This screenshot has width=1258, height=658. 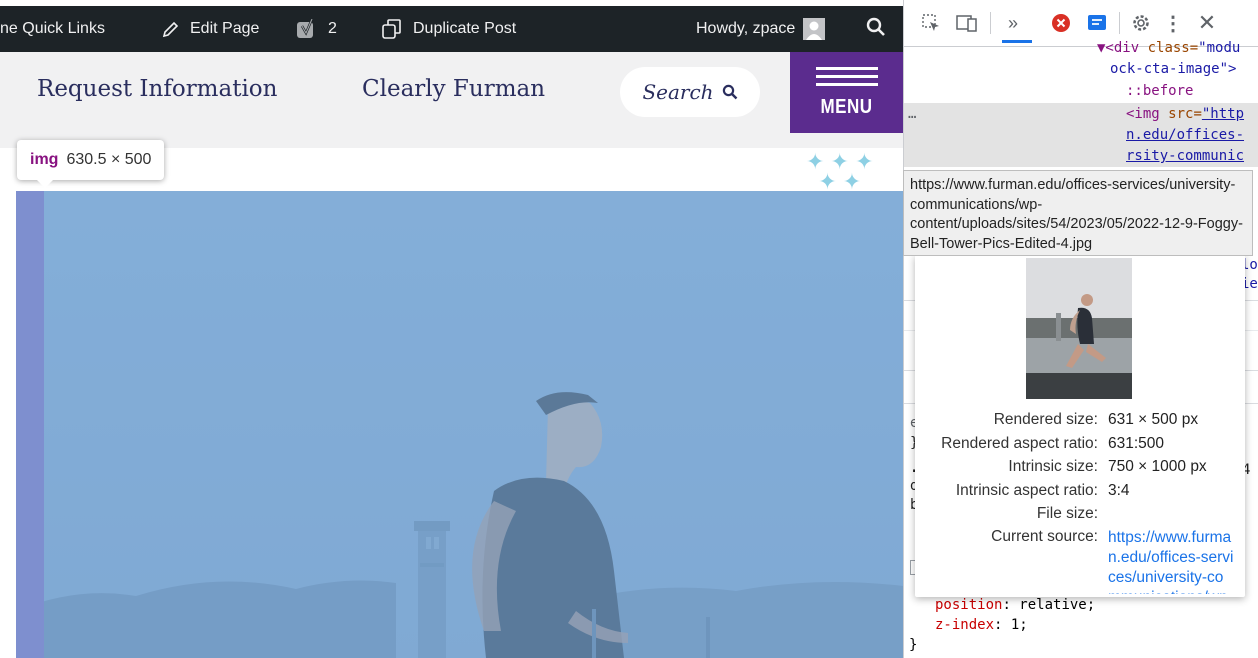 I want to click on css-value: 1;, so click(x=1019, y=625).